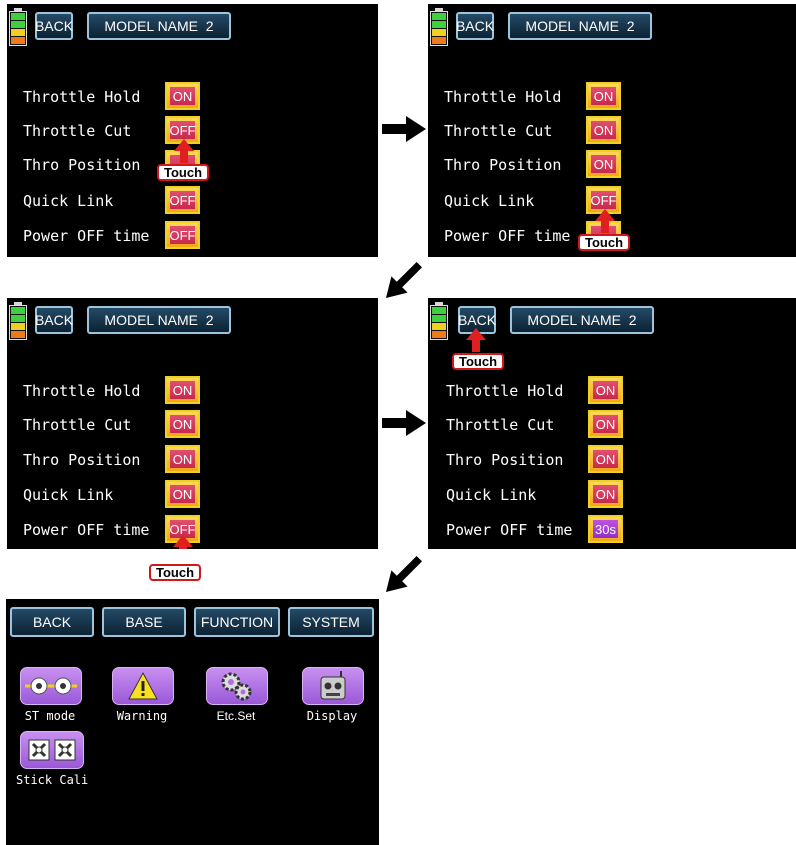 The image size is (796, 845). I want to click on display-button, so click(333, 686).